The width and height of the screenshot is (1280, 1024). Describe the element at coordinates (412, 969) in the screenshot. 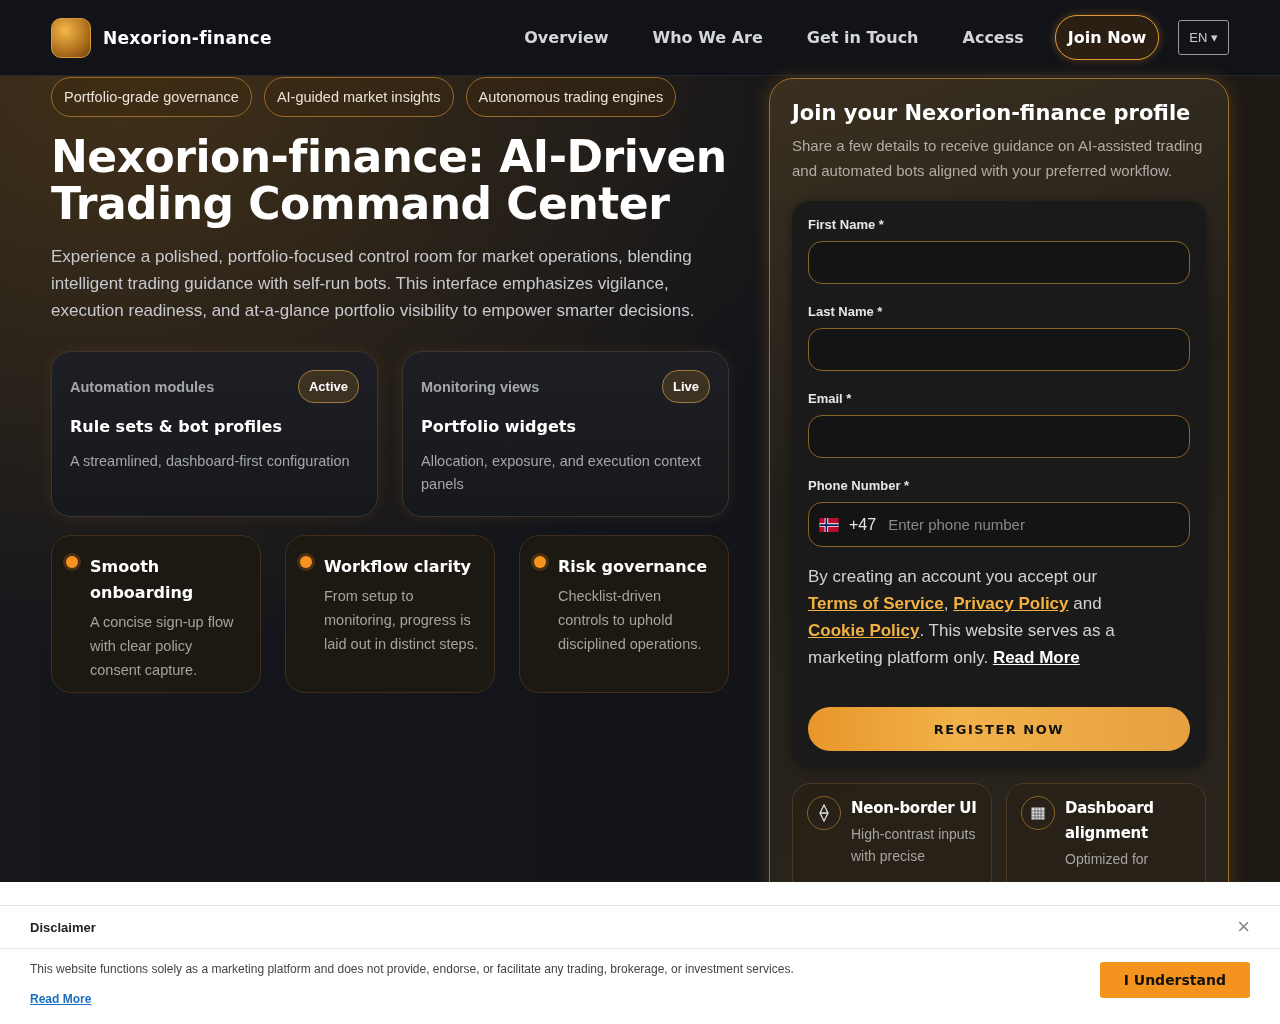

I see `disclaimer-text: This website functions solely as a marketing platform and does not provide, endorse, or facilitate any trading, brokerage, or investment services.` at that location.